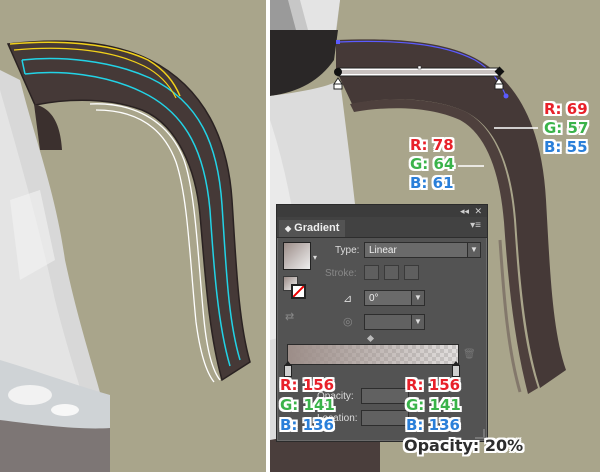 This screenshot has height=472, width=600. I want to click on midpoint-diamond, so click(370, 338).